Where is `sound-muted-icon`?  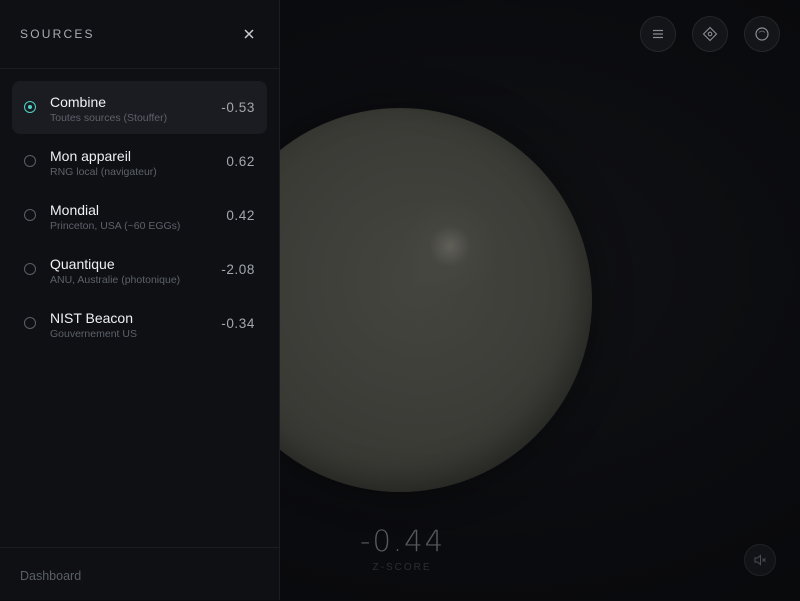
sound-muted-icon is located at coordinates (760, 560).